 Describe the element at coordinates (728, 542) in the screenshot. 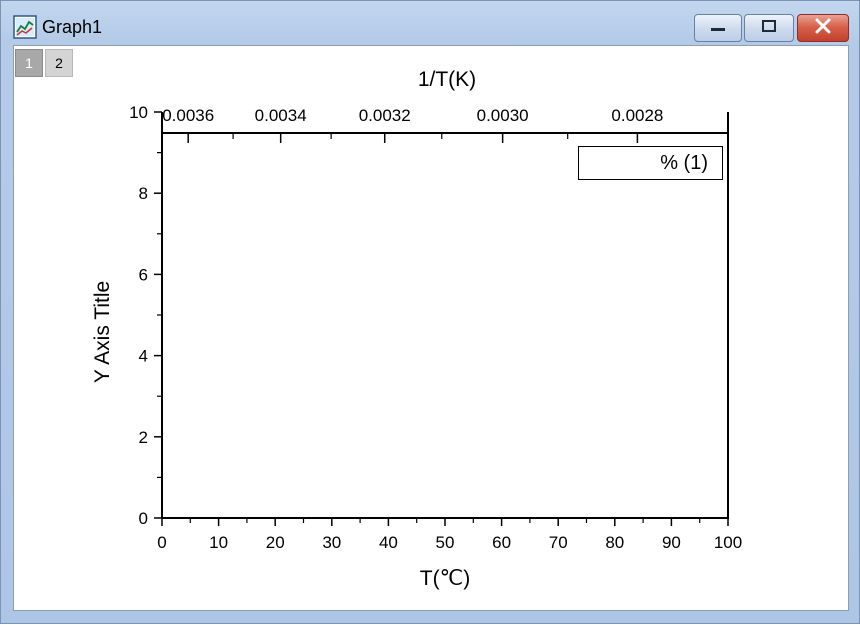

I see `x-tick-label: 100` at that location.